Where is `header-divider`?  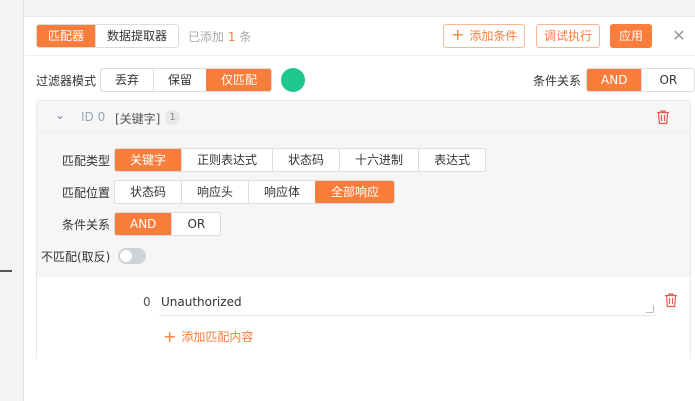
header-divider is located at coordinates (360, 55).